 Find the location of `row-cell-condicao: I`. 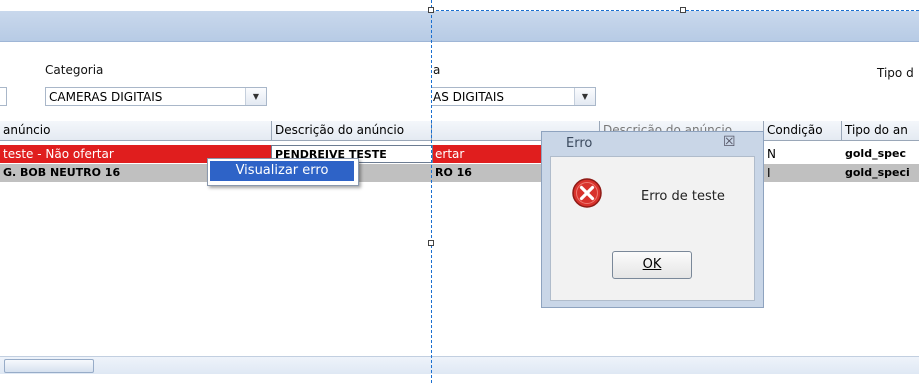

row-cell-condicao: I is located at coordinates (803, 173).